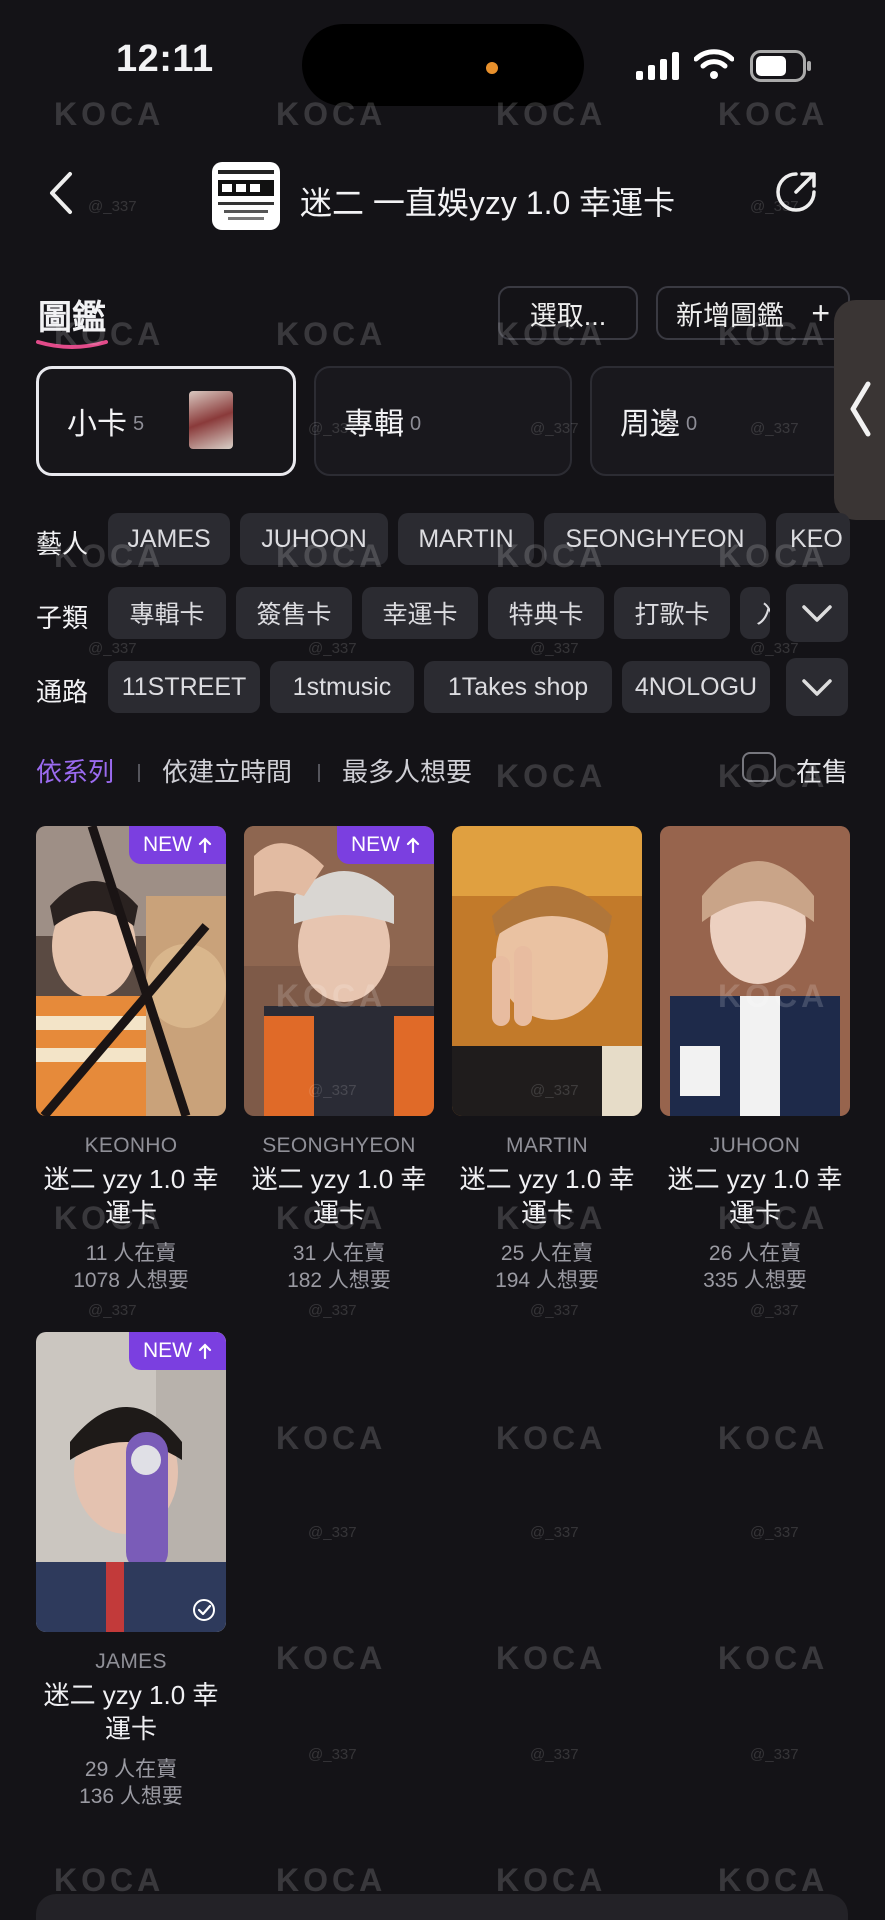  What do you see at coordinates (696, 687) in the screenshot?
I see `chip-channel: 4NOLOGU` at bounding box center [696, 687].